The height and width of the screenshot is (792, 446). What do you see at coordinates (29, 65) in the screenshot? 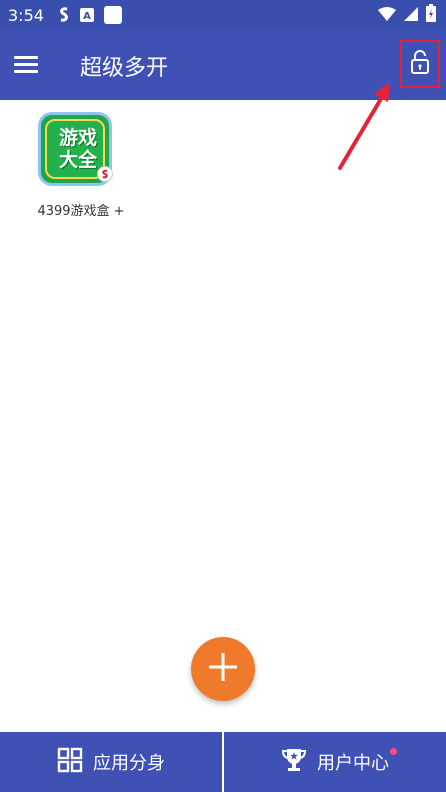
I see `hamburger-menu-icon` at bounding box center [29, 65].